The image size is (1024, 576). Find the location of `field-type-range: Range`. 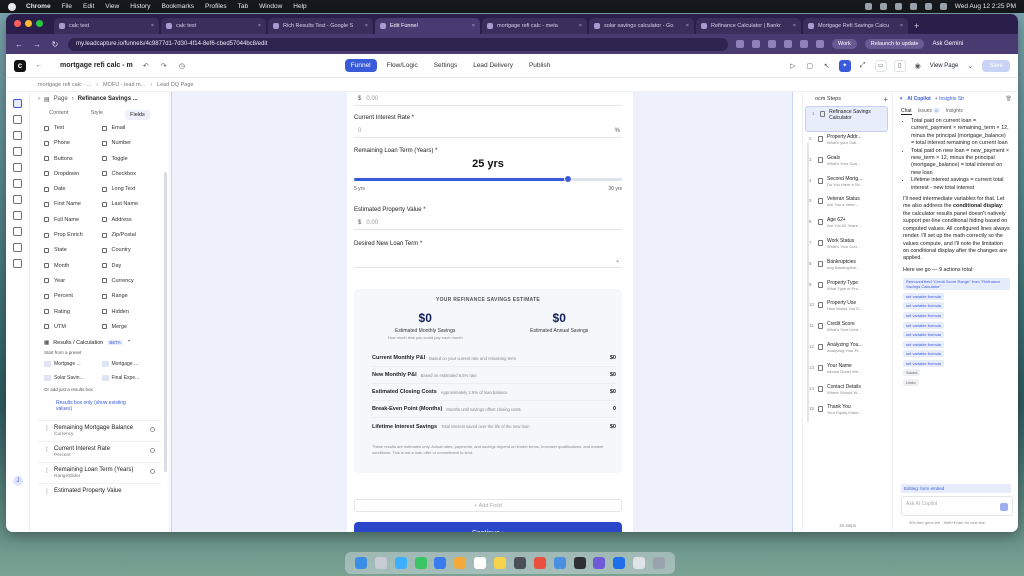

field-type-range: Range is located at coordinates (128, 296).